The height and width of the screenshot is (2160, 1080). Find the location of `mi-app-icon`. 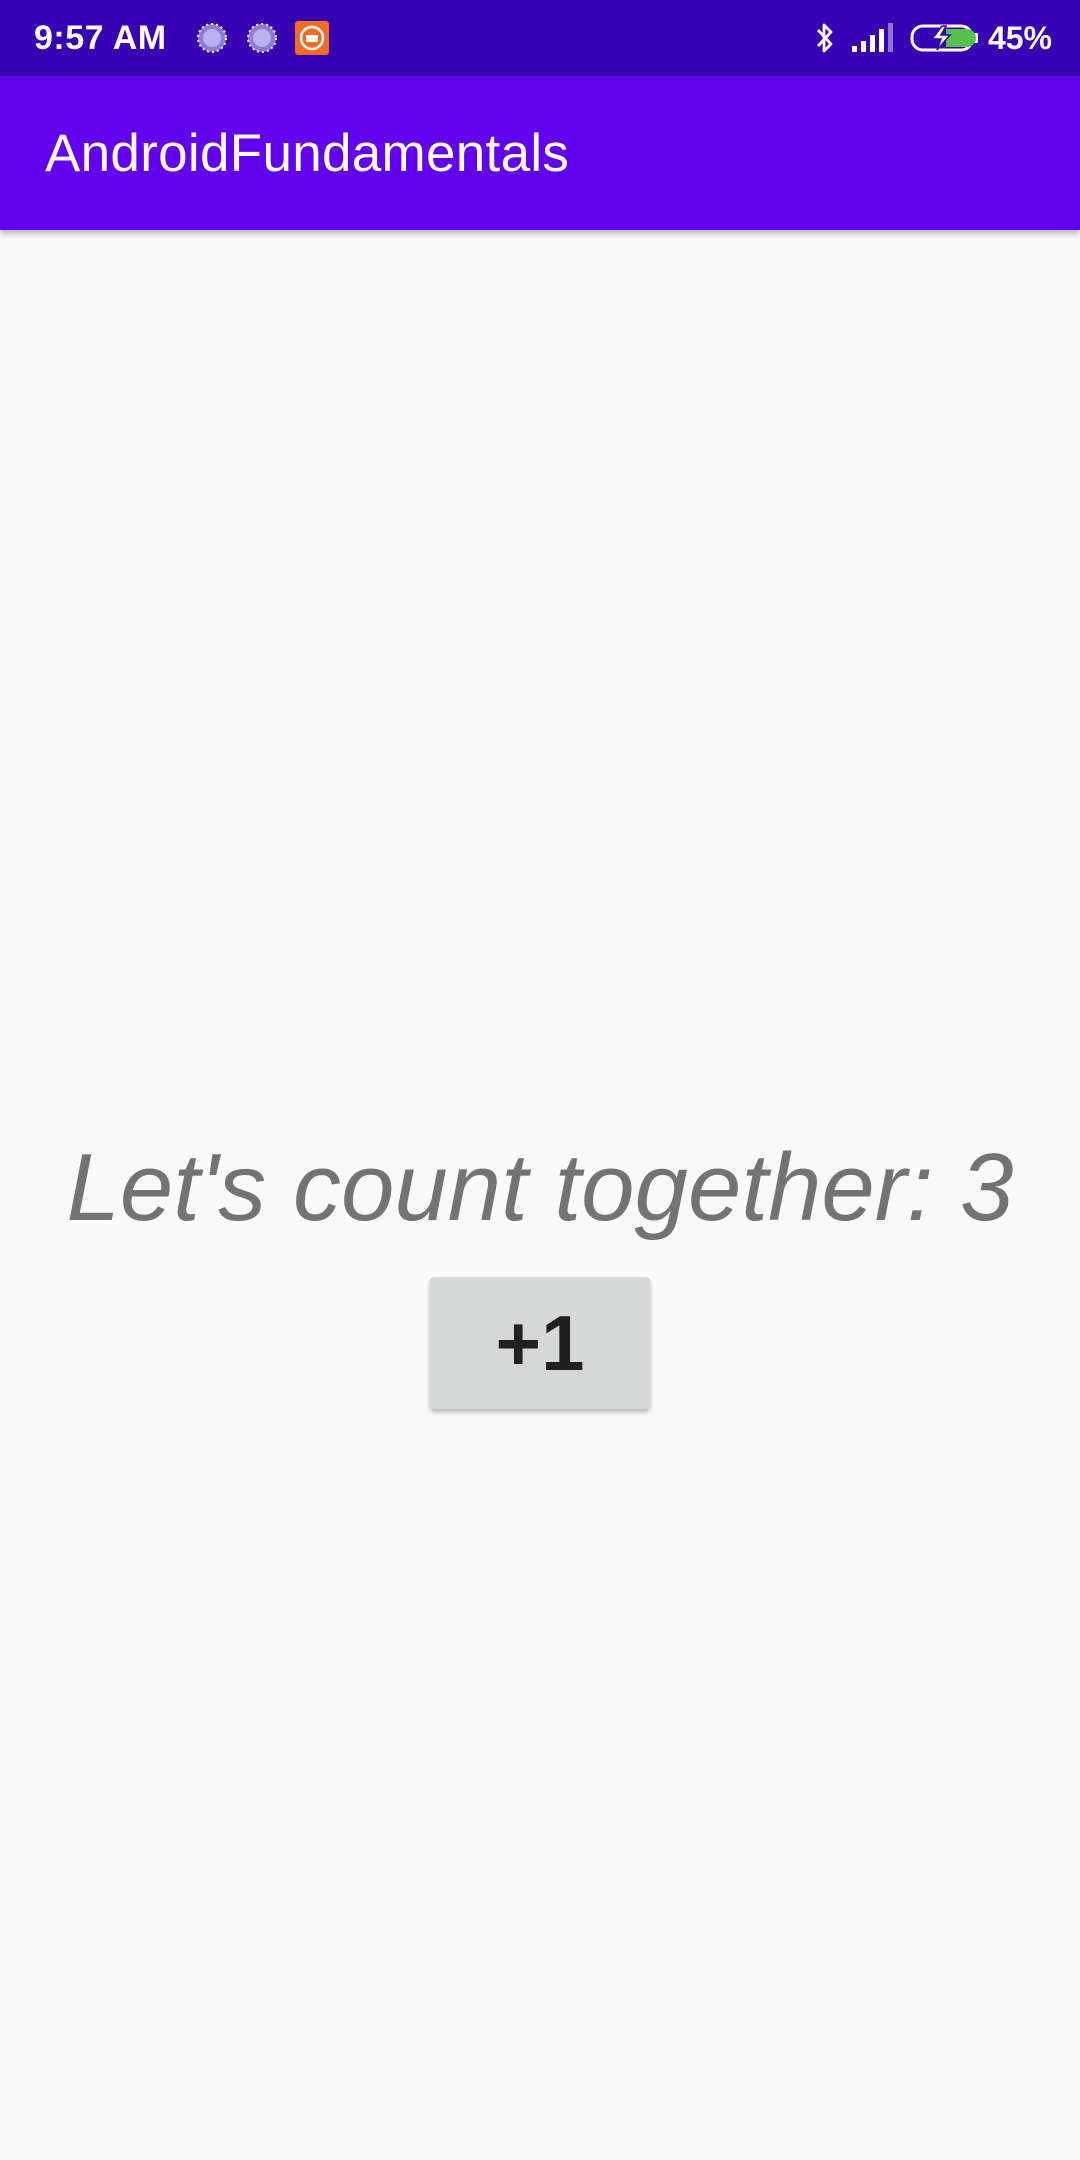

mi-app-icon is located at coordinates (311, 38).